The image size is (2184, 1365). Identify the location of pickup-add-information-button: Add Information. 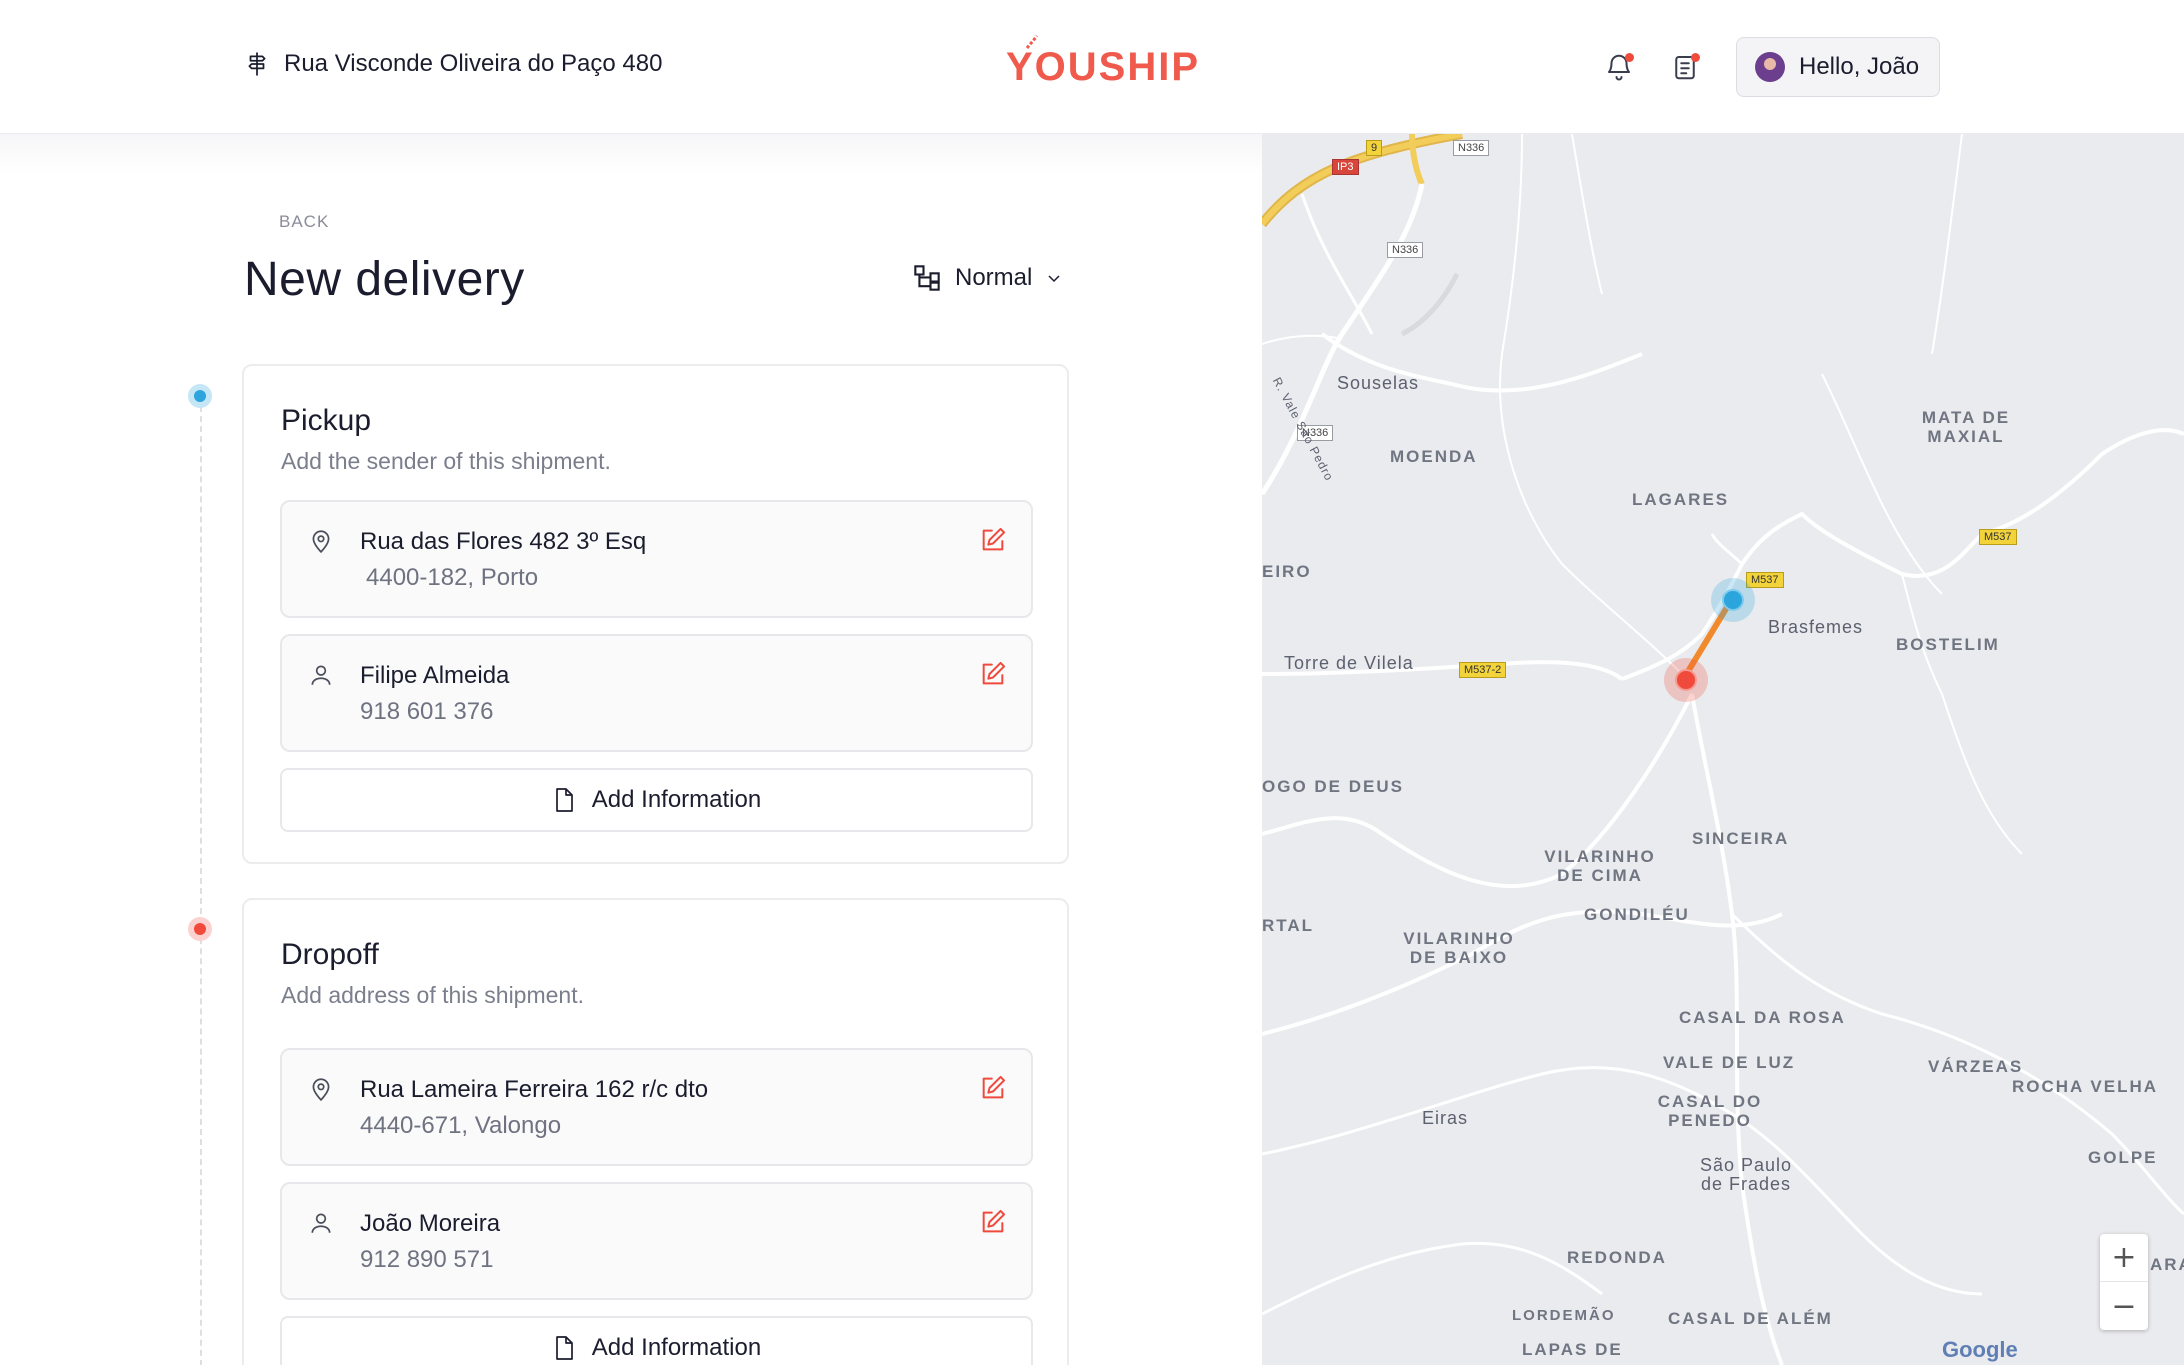
(656, 800).